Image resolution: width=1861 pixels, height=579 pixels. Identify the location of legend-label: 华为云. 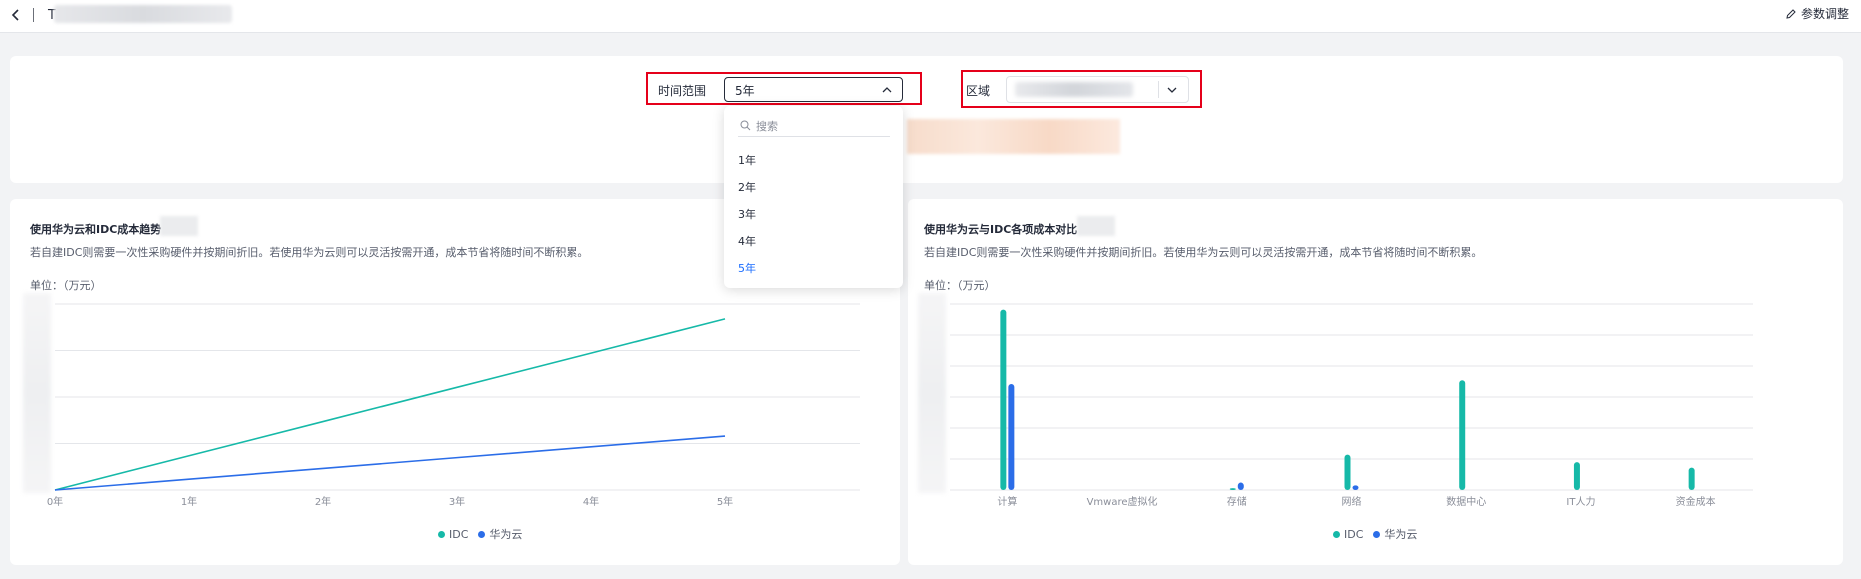
(1401, 534).